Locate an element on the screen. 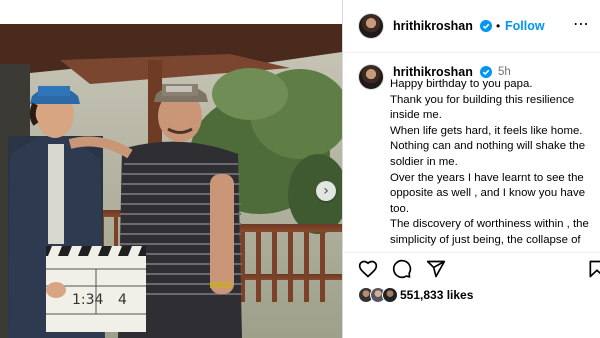  chevron-right-icon: › is located at coordinates (326, 191).